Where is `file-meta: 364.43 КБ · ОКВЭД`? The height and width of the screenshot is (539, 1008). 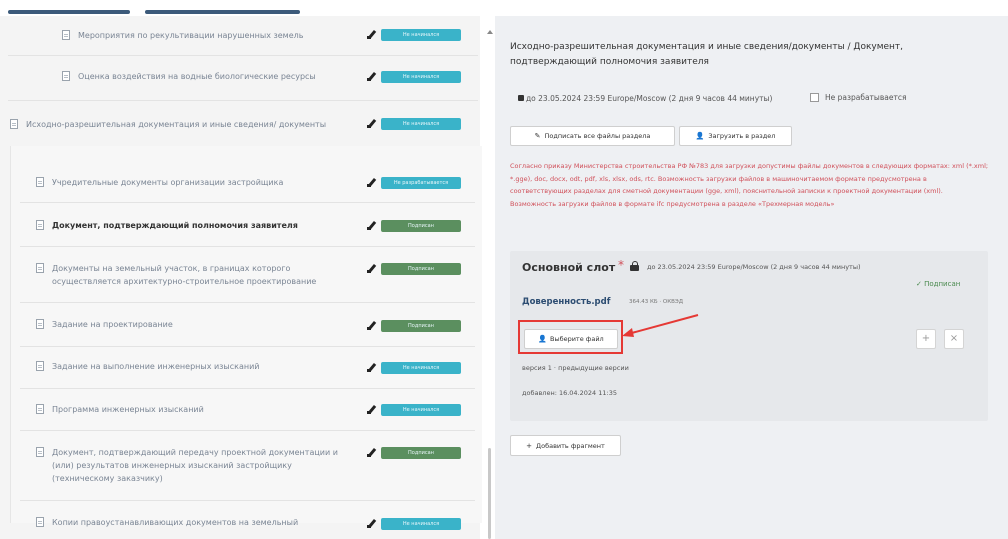 file-meta: 364.43 КБ · ОКВЭД is located at coordinates (656, 302).